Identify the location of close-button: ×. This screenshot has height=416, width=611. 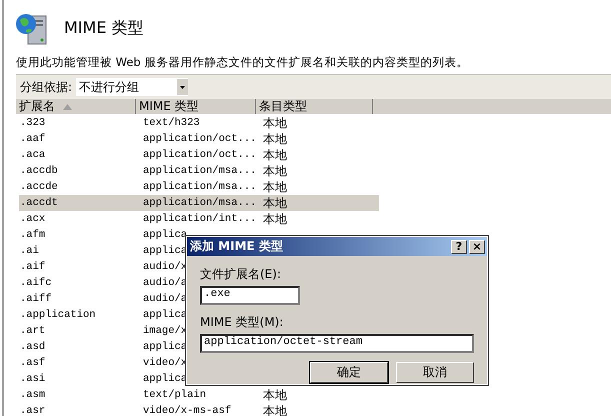
(477, 247).